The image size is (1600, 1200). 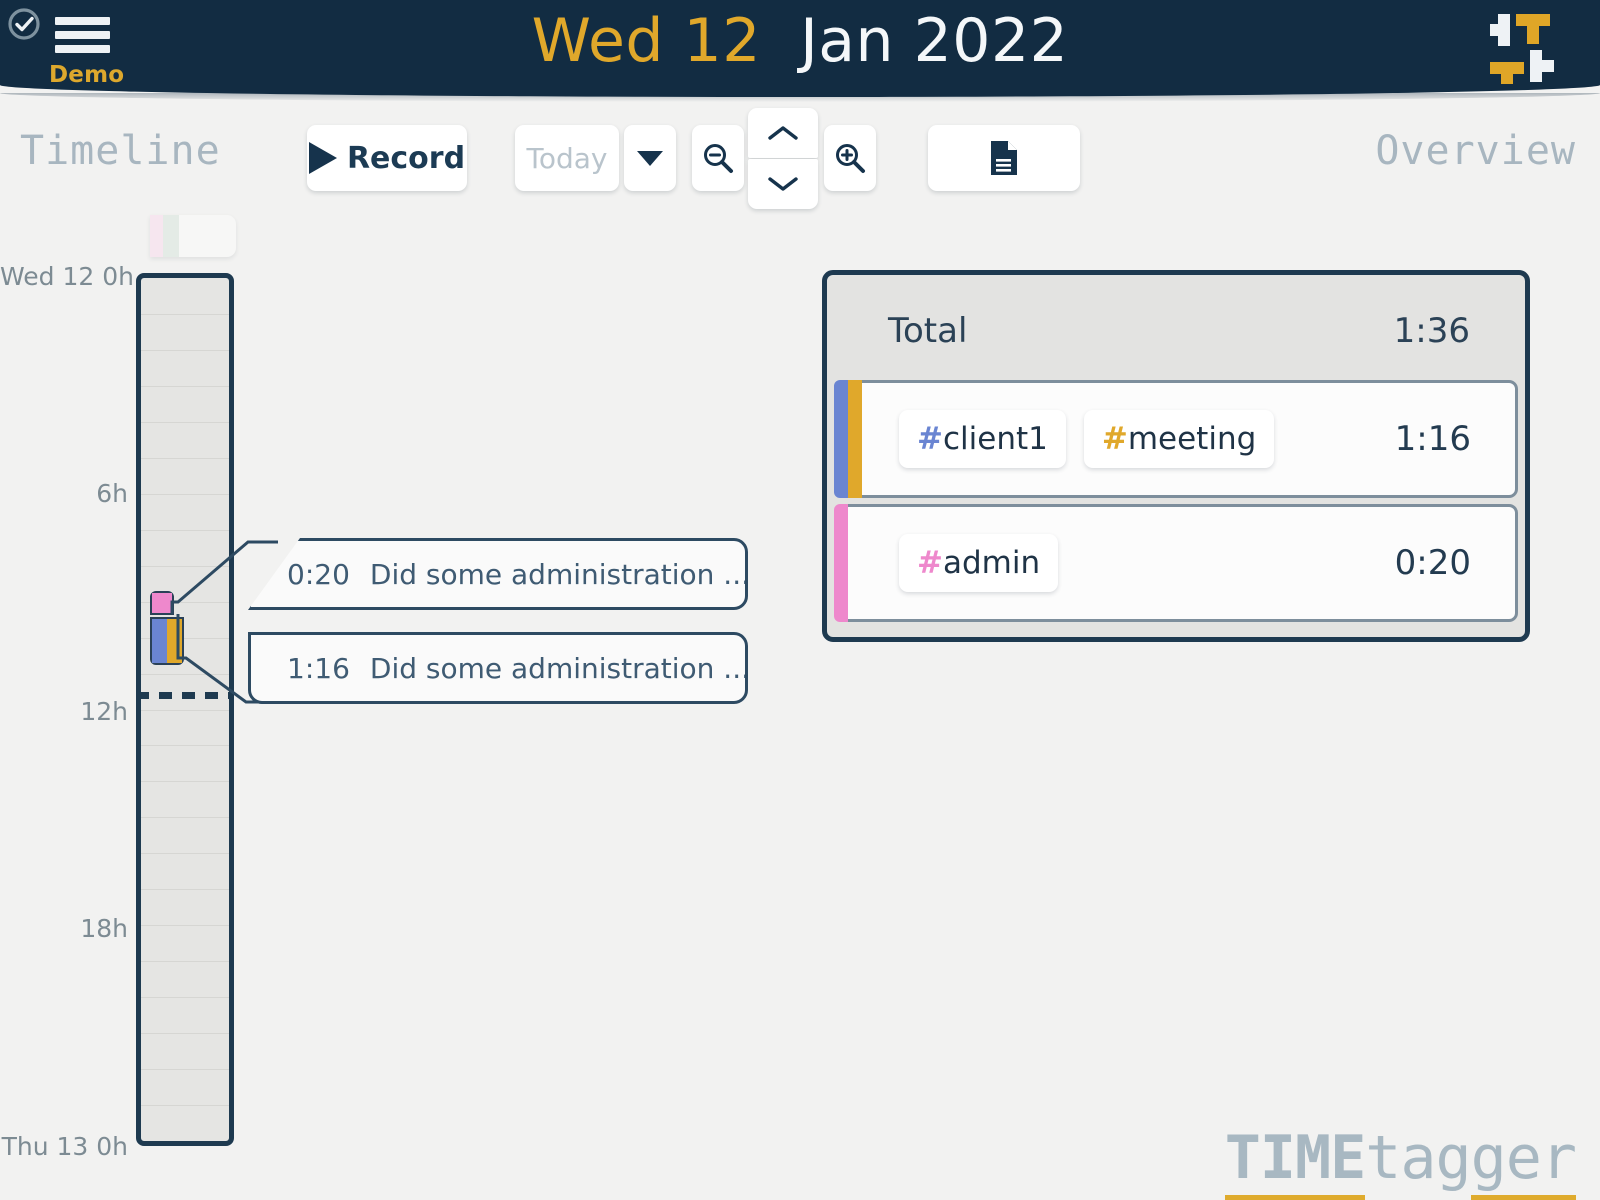 I want to click on timeline-block-client-meeting, so click(x=167, y=641).